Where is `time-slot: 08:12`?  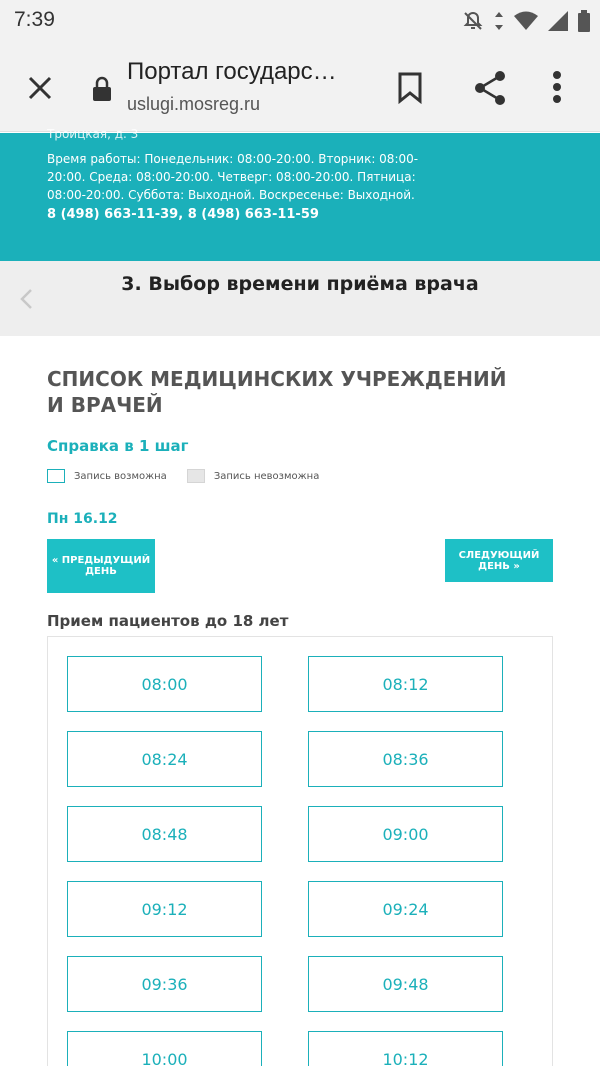 time-slot: 08:12 is located at coordinates (405, 684).